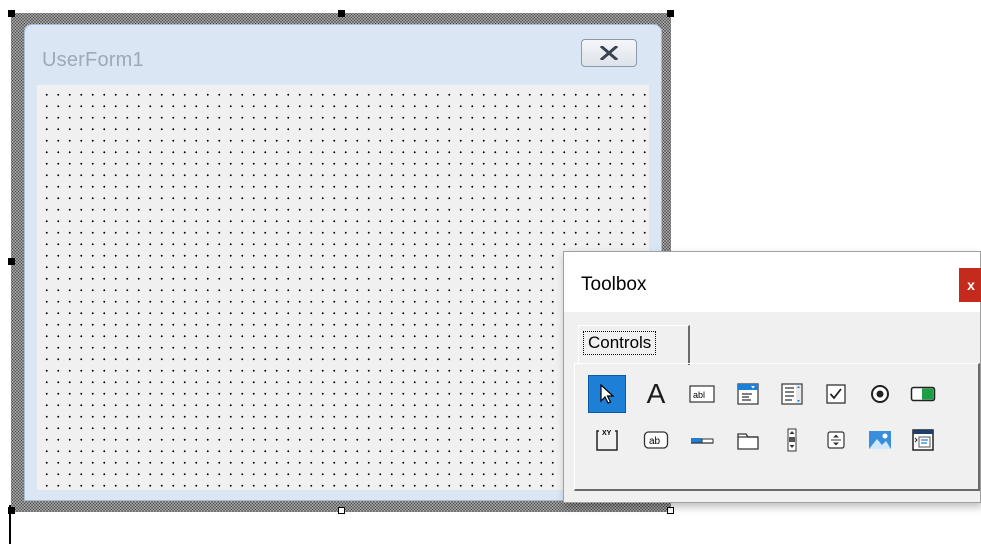  I want to click on svg-text: ab, so click(655, 441).